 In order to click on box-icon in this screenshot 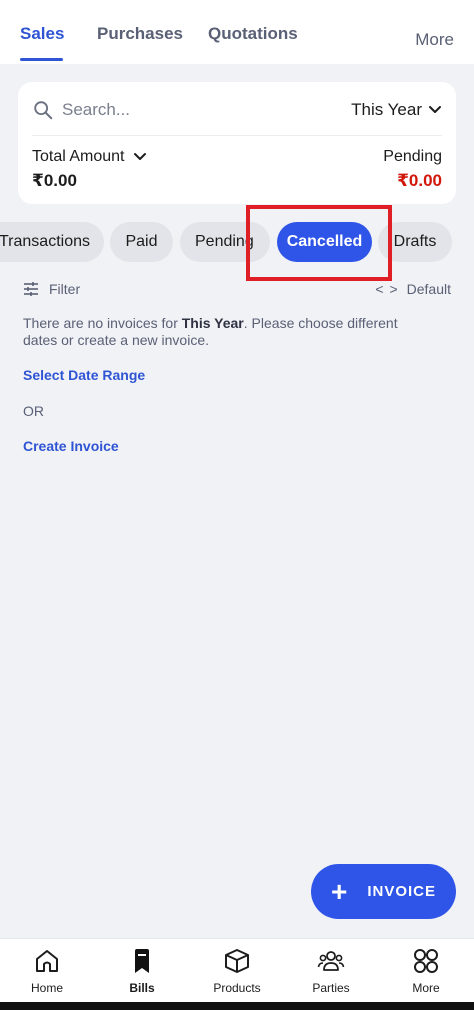, I will do `click(237, 961)`.